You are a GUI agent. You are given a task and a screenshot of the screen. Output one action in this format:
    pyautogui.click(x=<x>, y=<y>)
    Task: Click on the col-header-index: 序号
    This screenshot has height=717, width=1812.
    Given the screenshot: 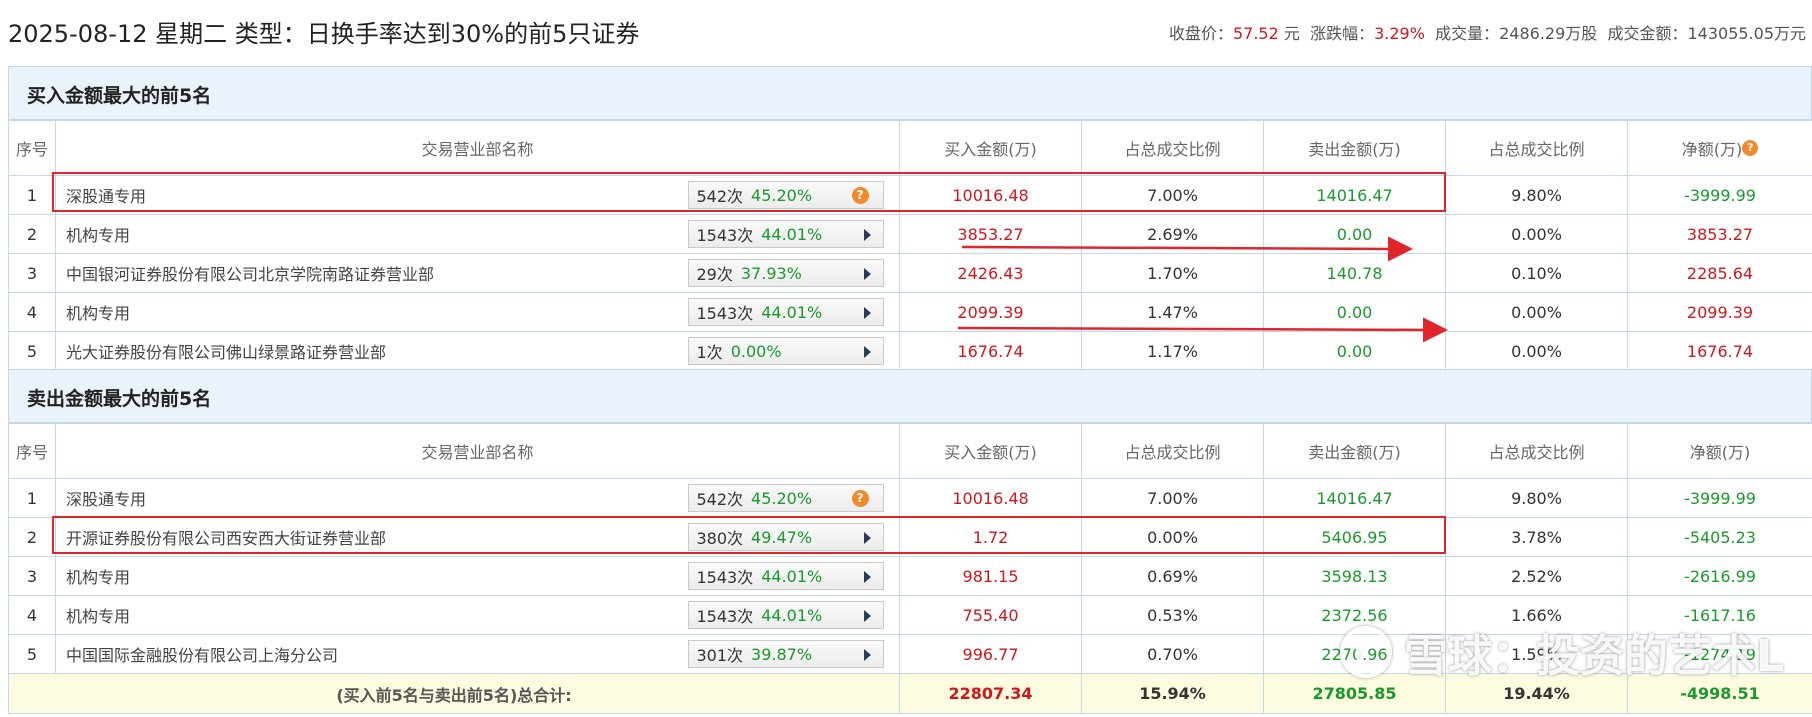 What is the action you would take?
    pyautogui.click(x=32, y=148)
    